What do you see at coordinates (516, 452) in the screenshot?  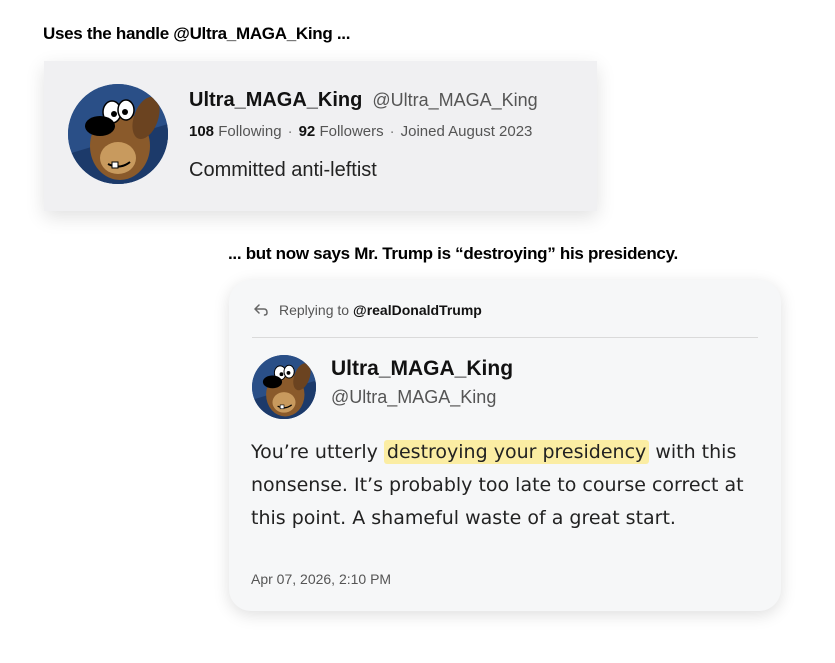 I see `tweet-text-highlight: destroying your presidency` at bounding box center [516, 452].